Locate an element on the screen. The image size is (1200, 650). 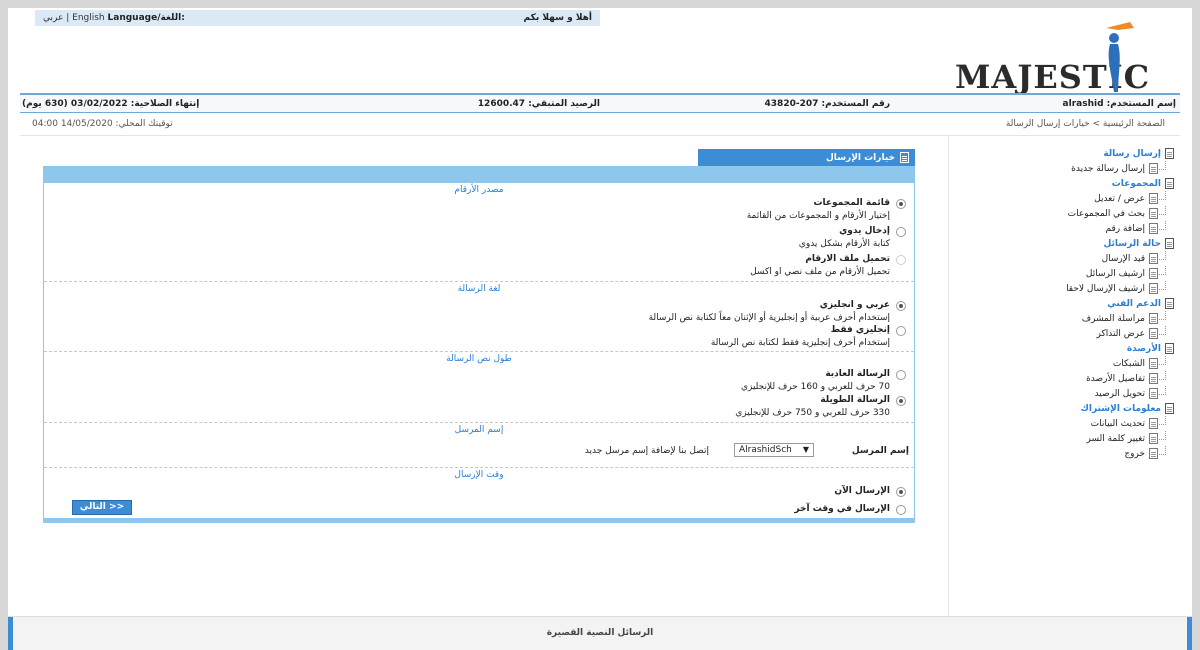
next-button: التالي >> is located at coordinates (102, 507).